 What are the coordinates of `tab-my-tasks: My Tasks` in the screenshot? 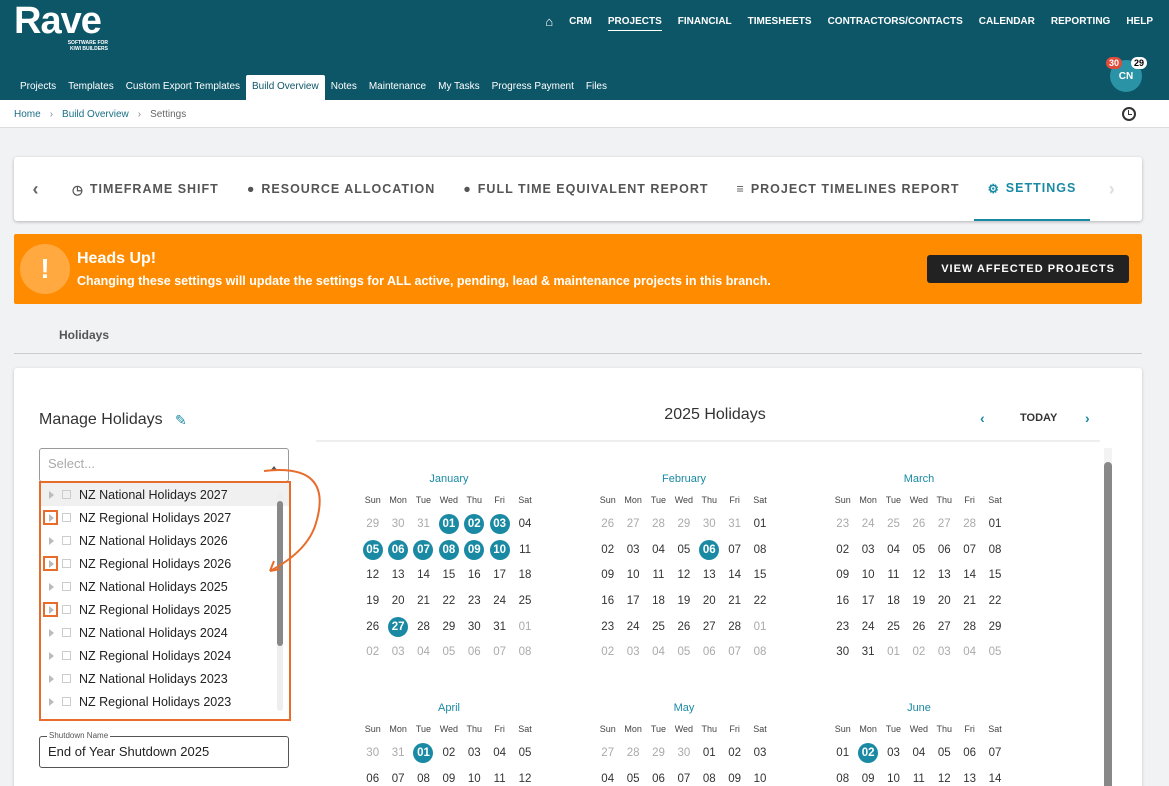 It's located at (459, 87).